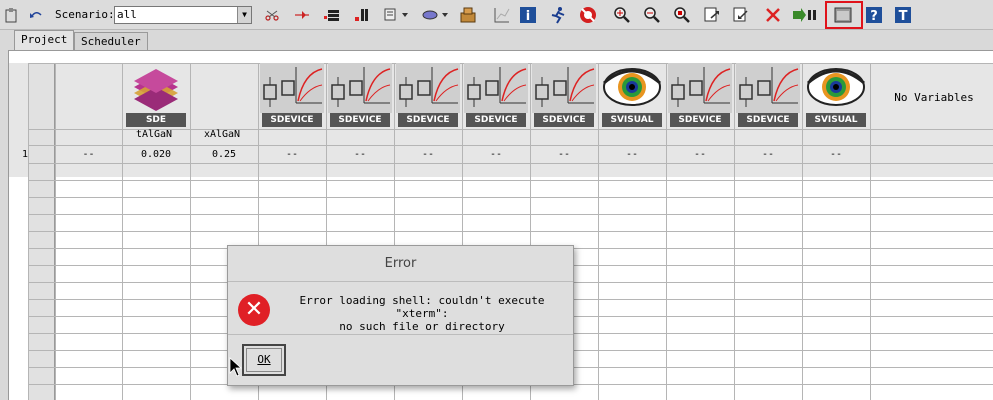  I want to click on dialog-divider, so click(400, 334).